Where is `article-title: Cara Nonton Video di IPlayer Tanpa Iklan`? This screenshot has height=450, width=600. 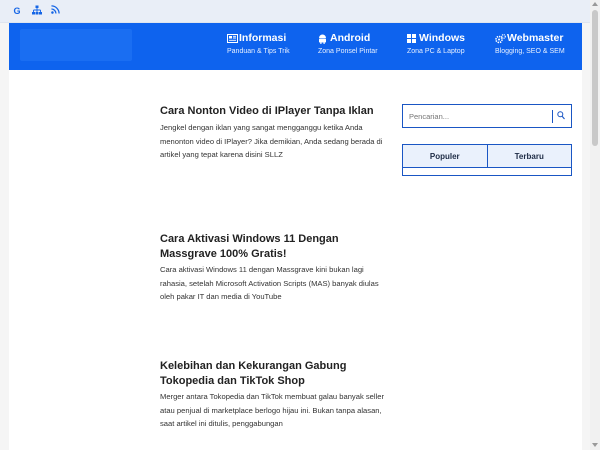
article-title: Cara Nonton Video di IPlayer Tanpa Iklan is located at coordinates (275, 111).